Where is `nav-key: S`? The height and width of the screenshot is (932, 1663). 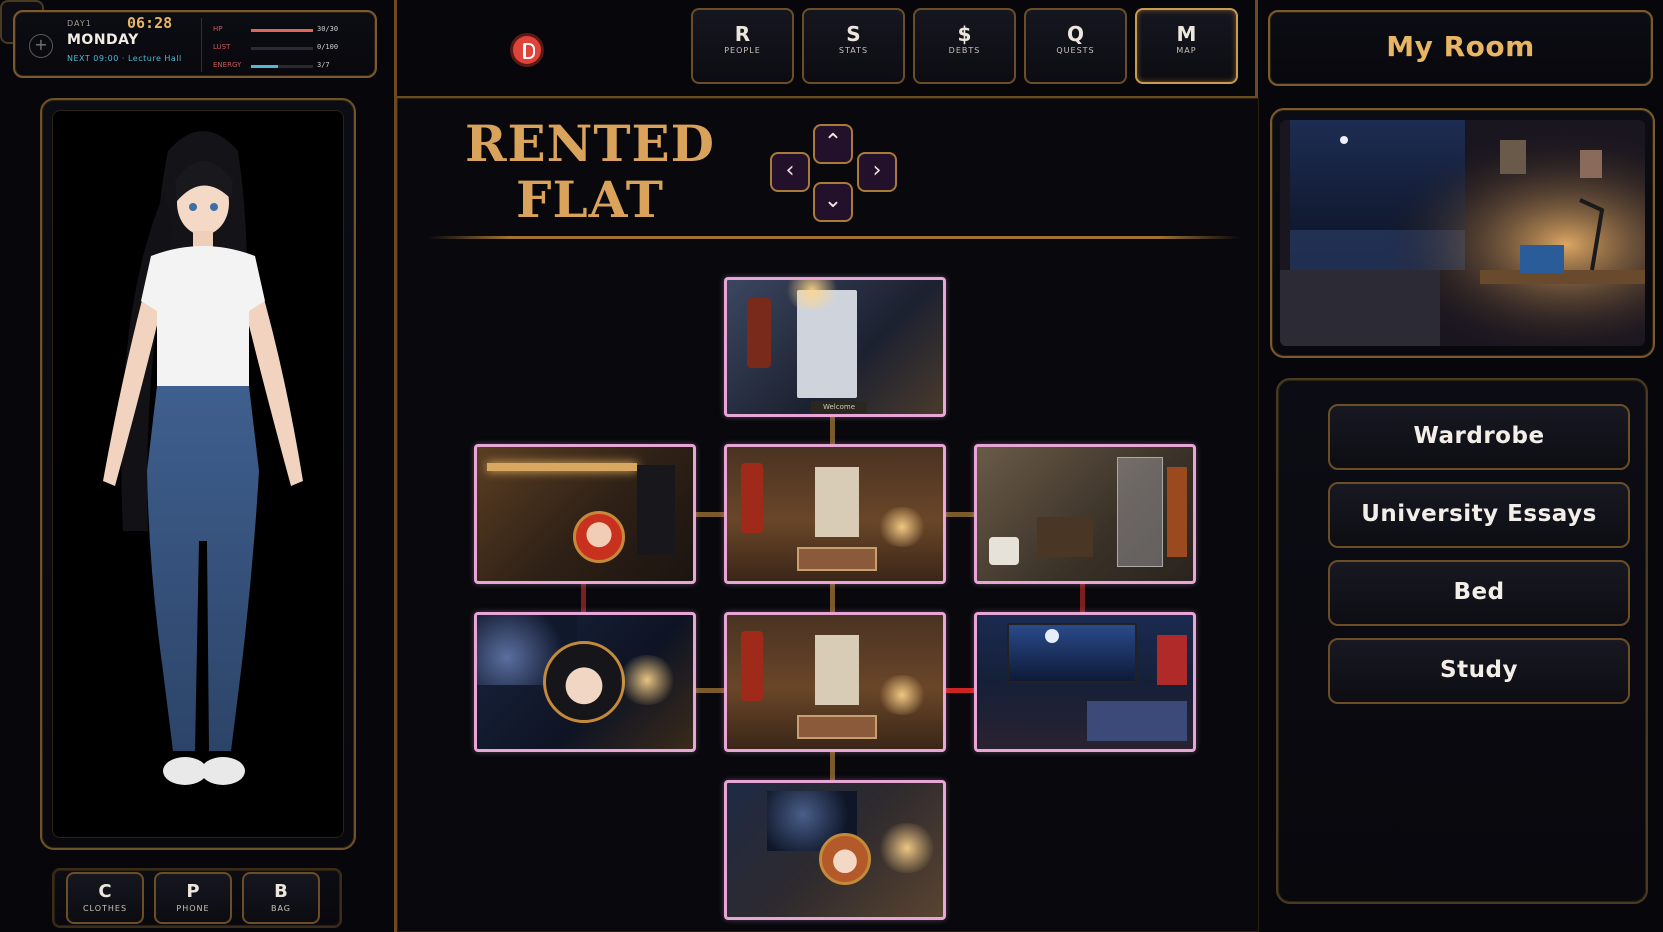 nav-key: S is located at coordinates (853, 34).